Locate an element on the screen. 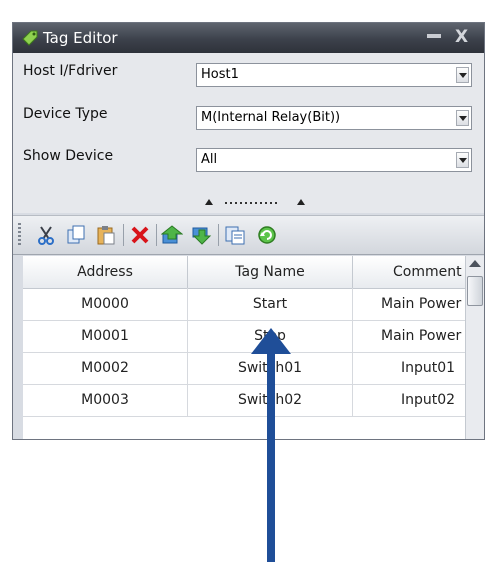  address-cell: M0003 is located at coordinates (105, 400).